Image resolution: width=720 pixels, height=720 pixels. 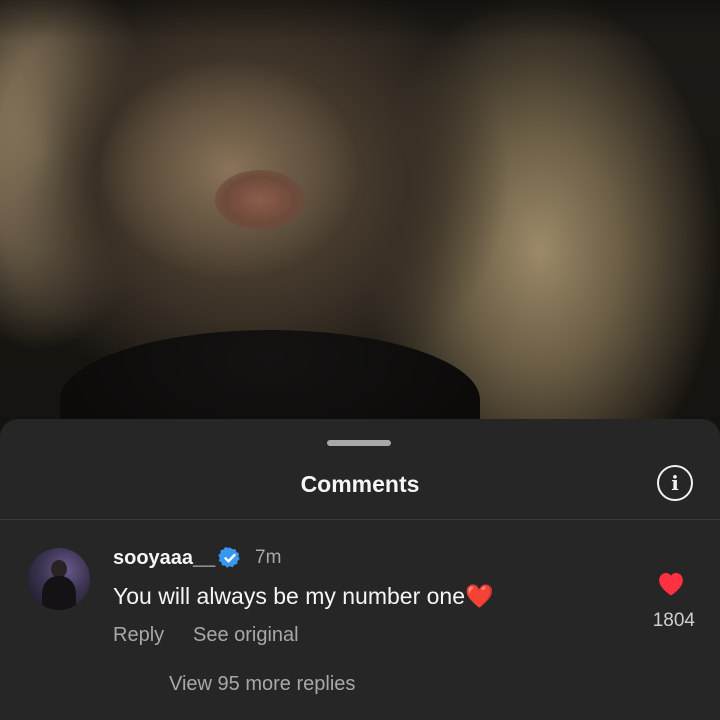 What do you see at coordinates (675, 483) in the screenshot?
I see `info-icon: i` at bounding box center [675, 483].